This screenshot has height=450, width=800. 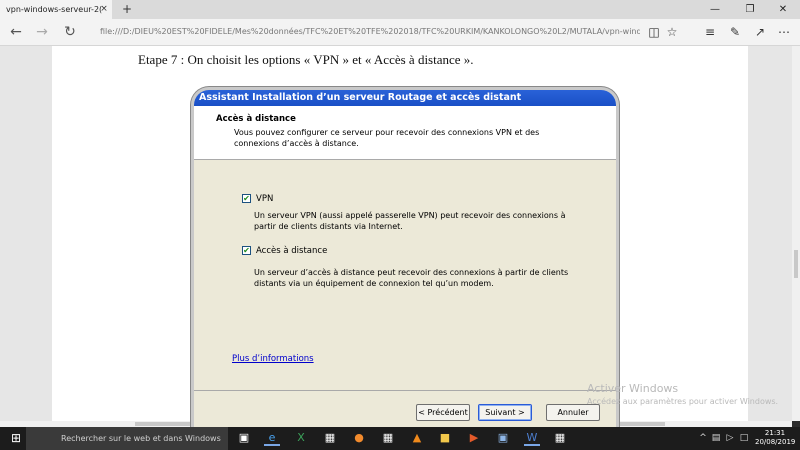 I want to click on tab-title: vpn-windows-serveur-2(, so click(x=54, y=9).